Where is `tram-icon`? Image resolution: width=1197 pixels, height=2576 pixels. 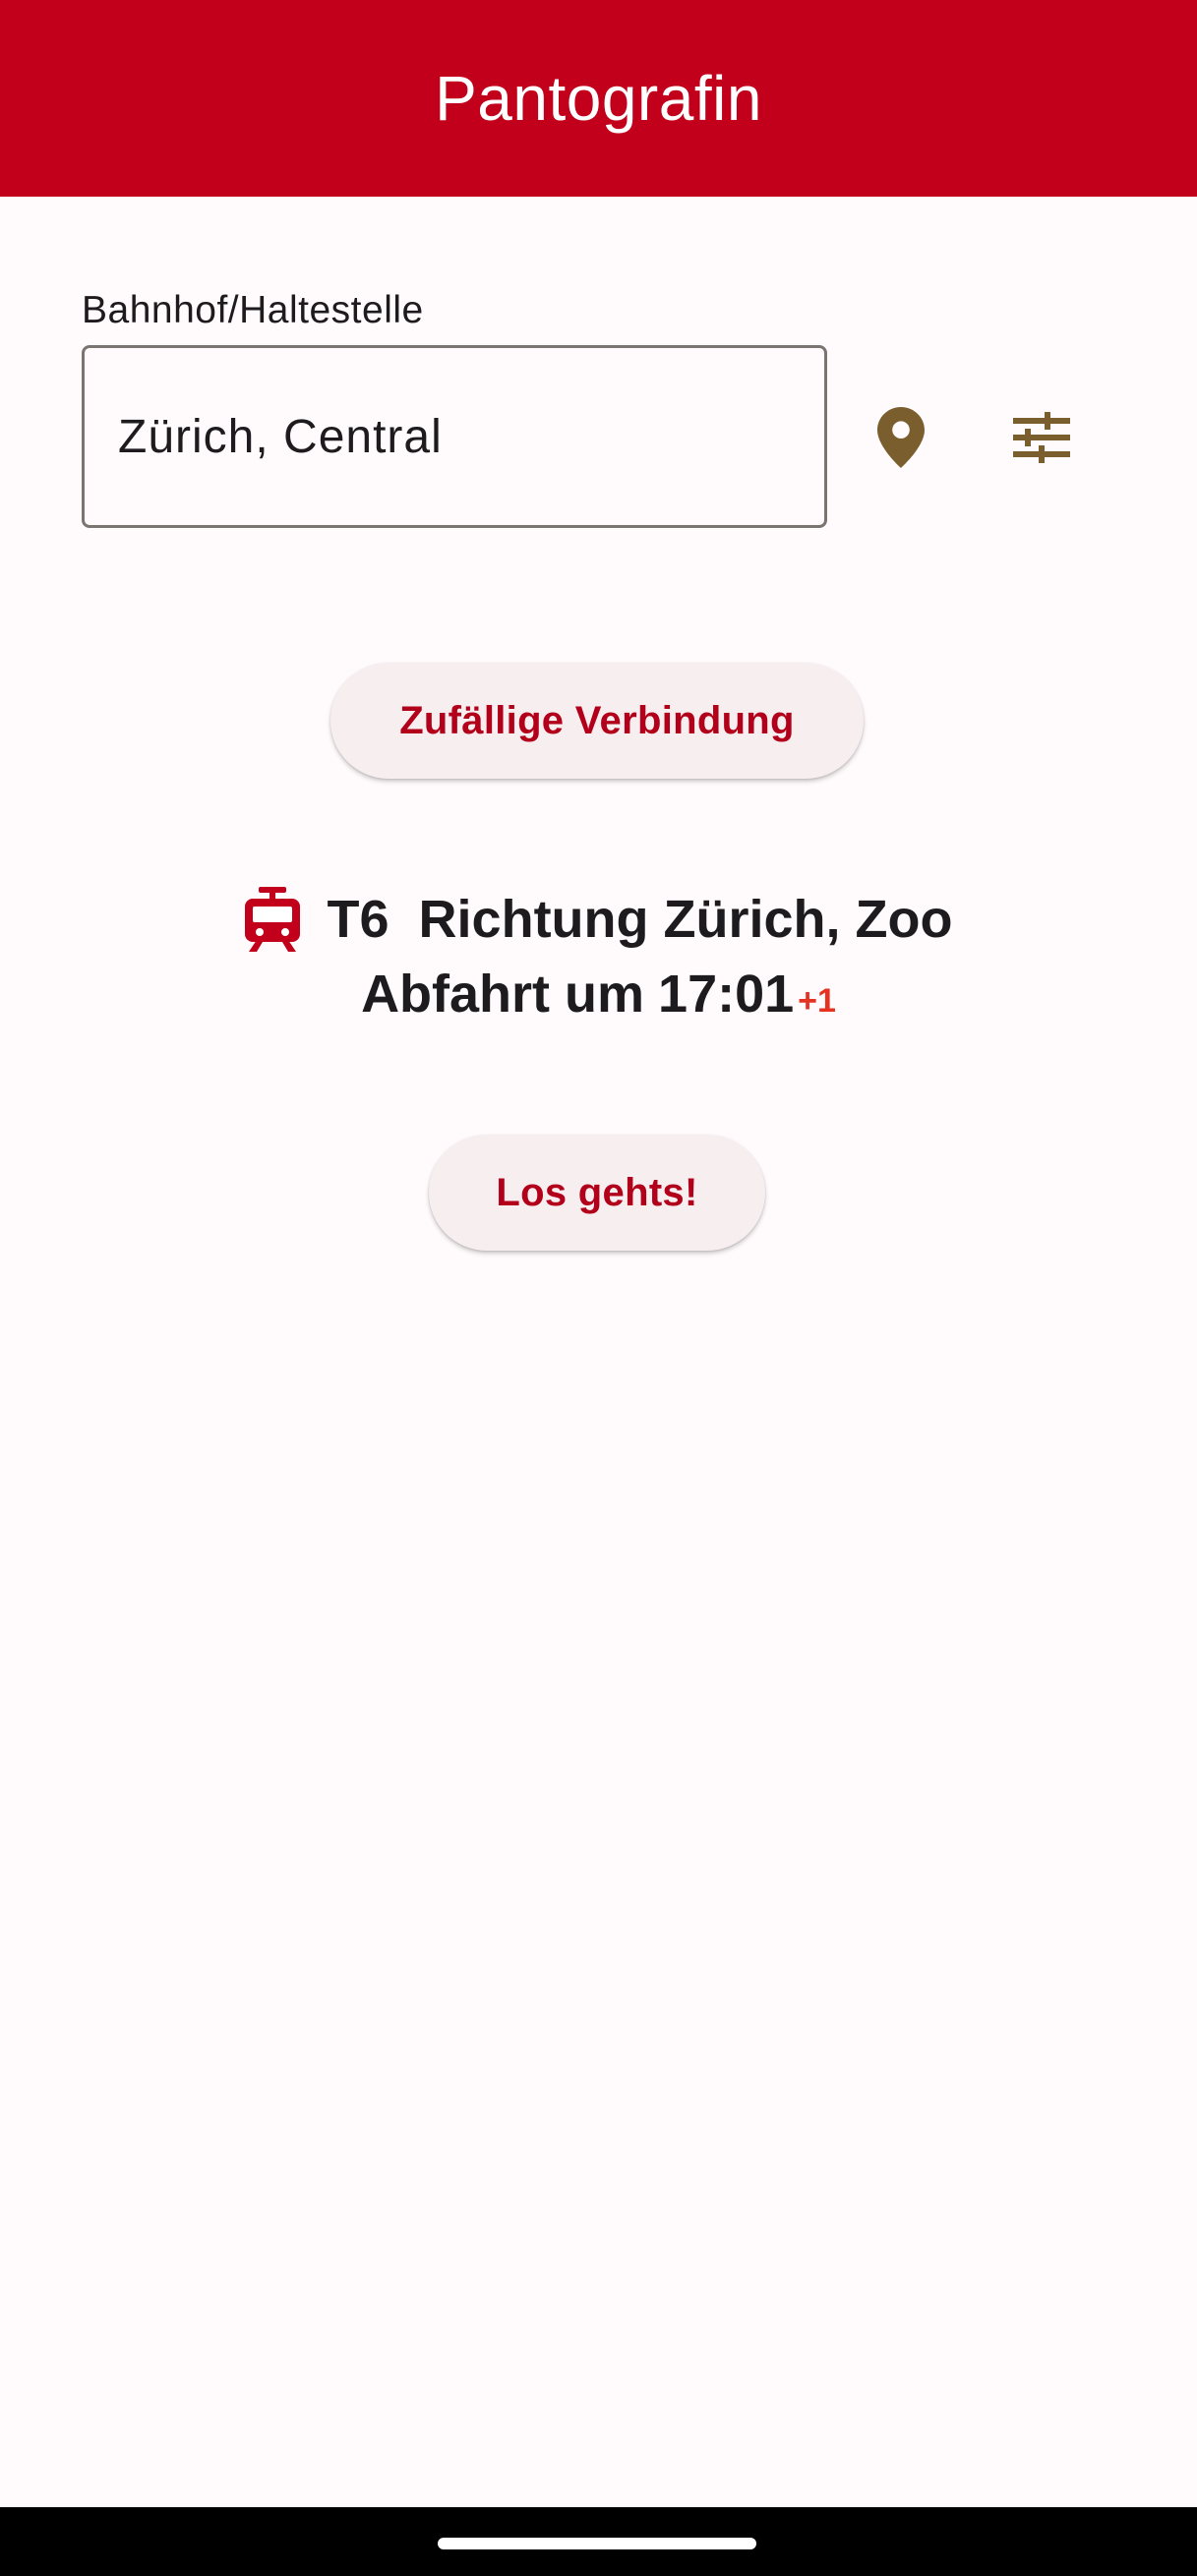 tram-icon is located at coordinates (272, 919).